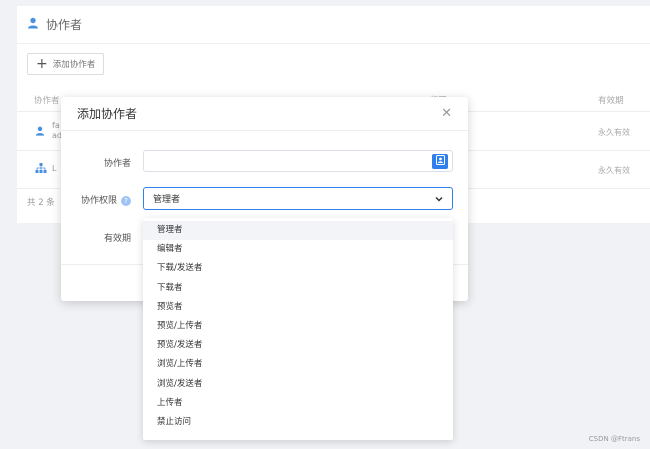 The height and width of the screenshot is (449, 650). I want to click on dropdown-option: 管理者, so click(298, 231).